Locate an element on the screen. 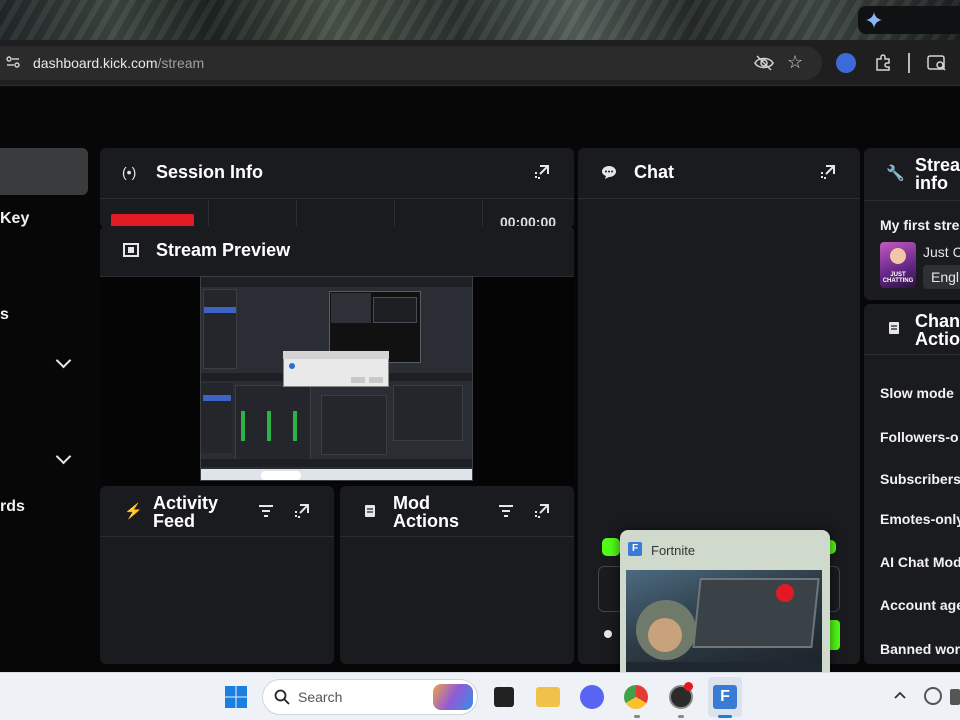 The width and height of the screenshot is (960, 720). stream-preview-image is located at coordinates (336, 378).